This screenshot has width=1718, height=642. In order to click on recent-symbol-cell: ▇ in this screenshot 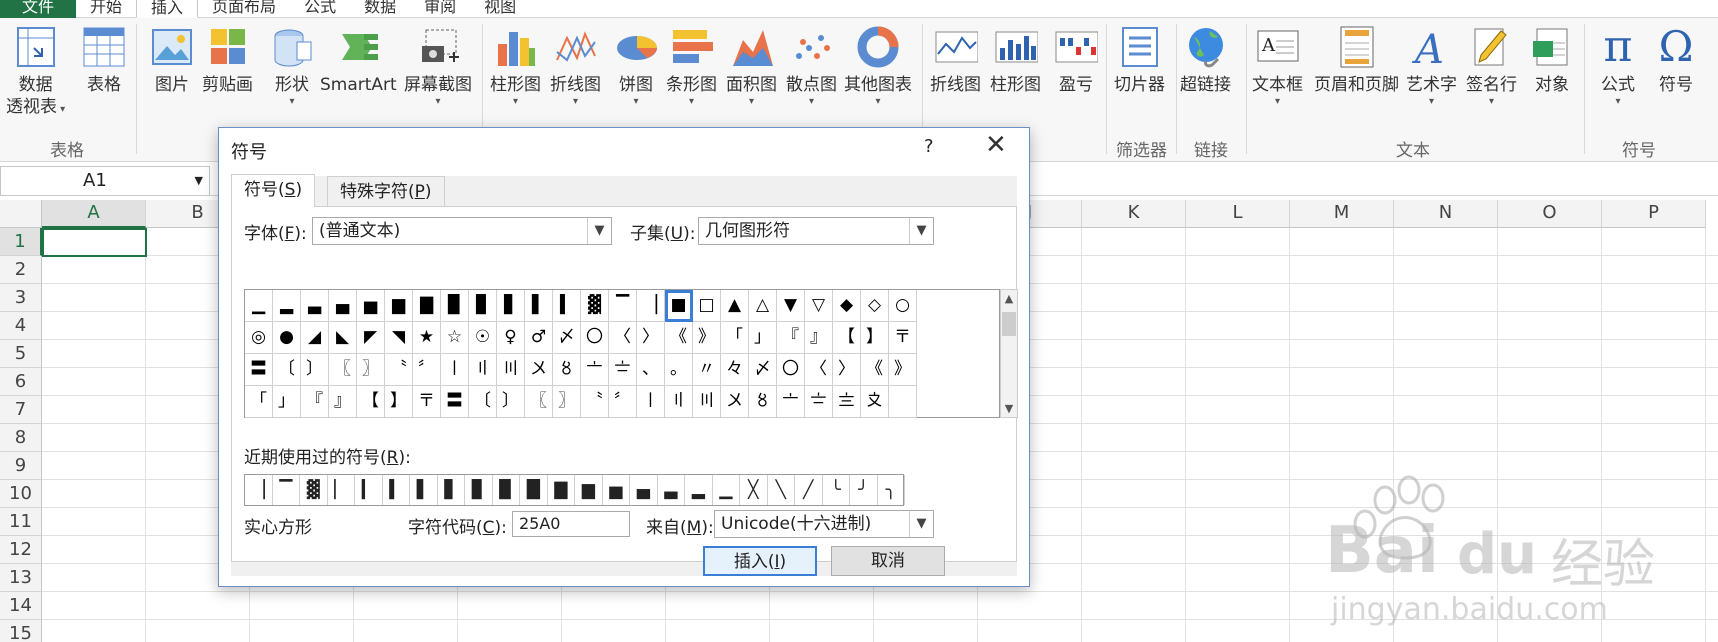, I will do `click(561, 490)`.